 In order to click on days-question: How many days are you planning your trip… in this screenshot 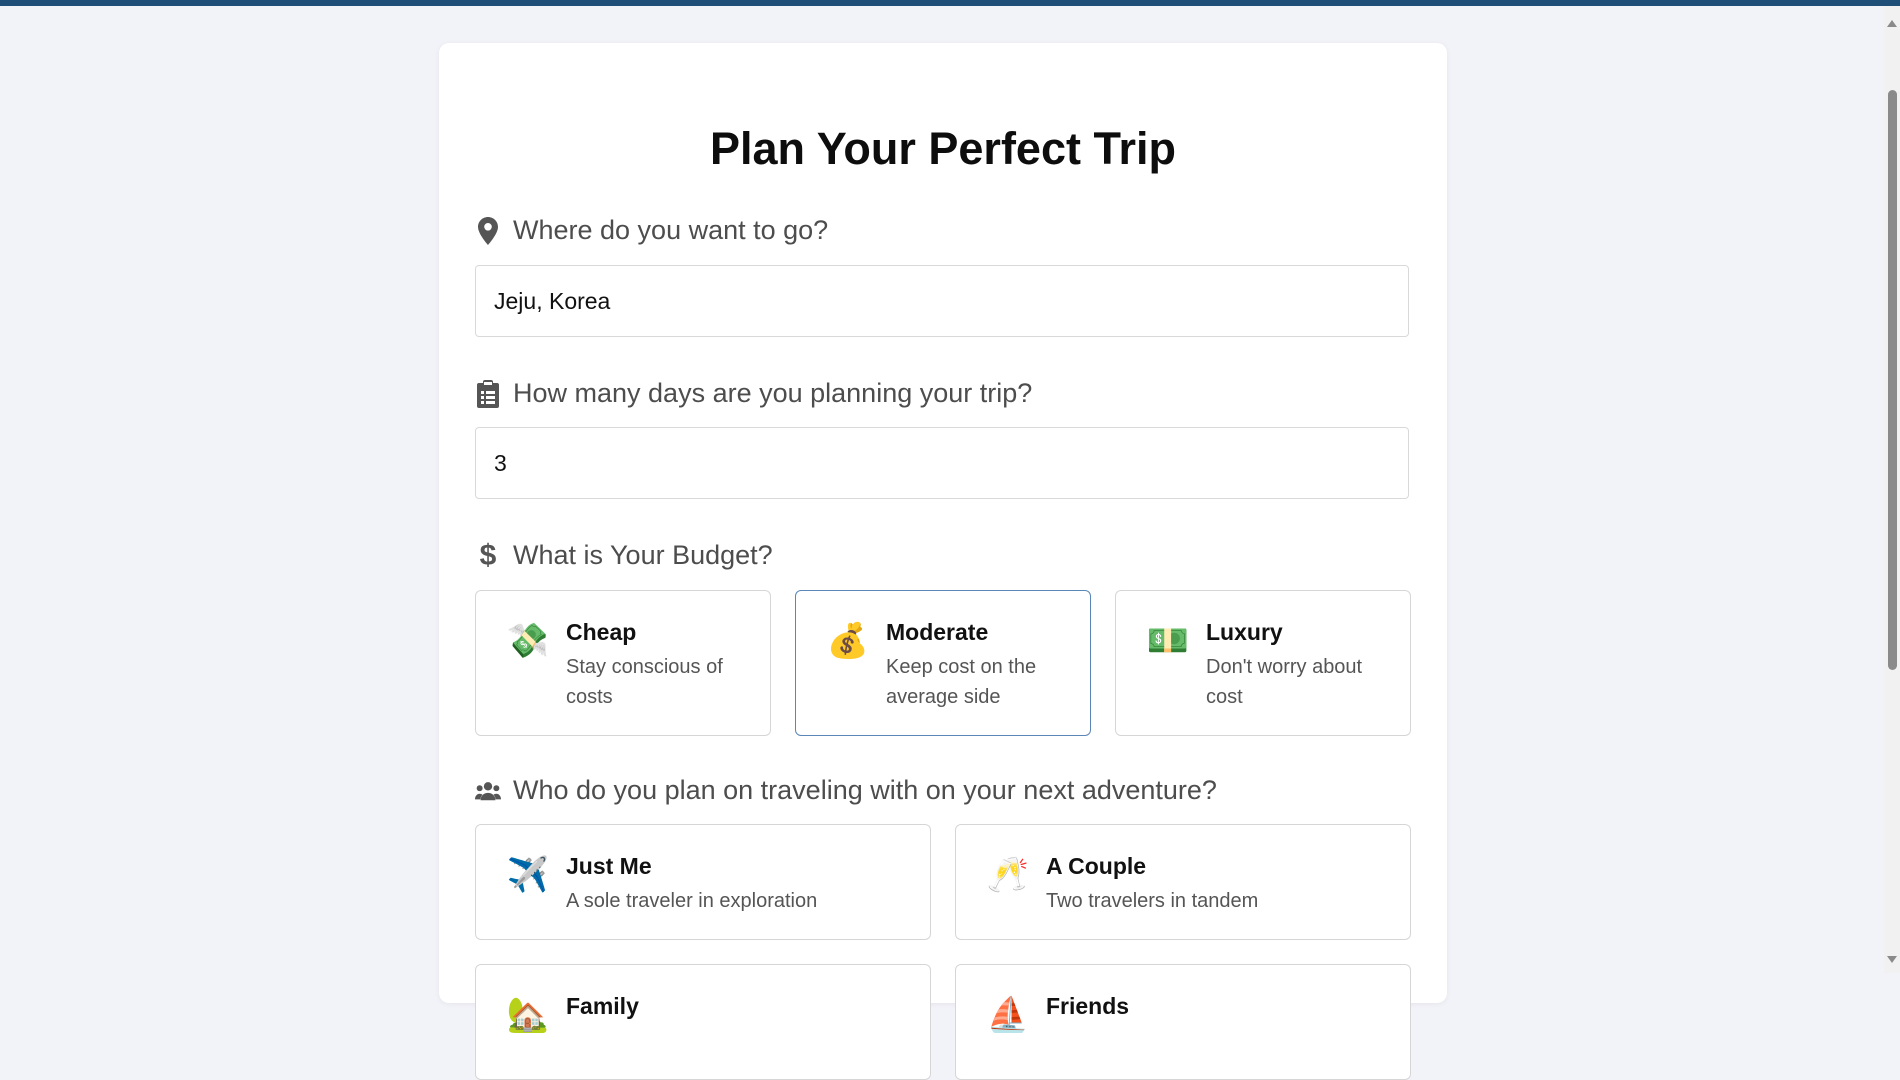, I will do `click(753, 393)`.